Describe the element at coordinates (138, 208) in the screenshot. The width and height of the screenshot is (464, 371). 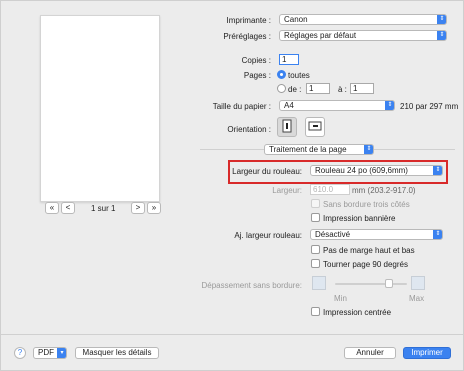
I see `next-page-button: >` at that location.